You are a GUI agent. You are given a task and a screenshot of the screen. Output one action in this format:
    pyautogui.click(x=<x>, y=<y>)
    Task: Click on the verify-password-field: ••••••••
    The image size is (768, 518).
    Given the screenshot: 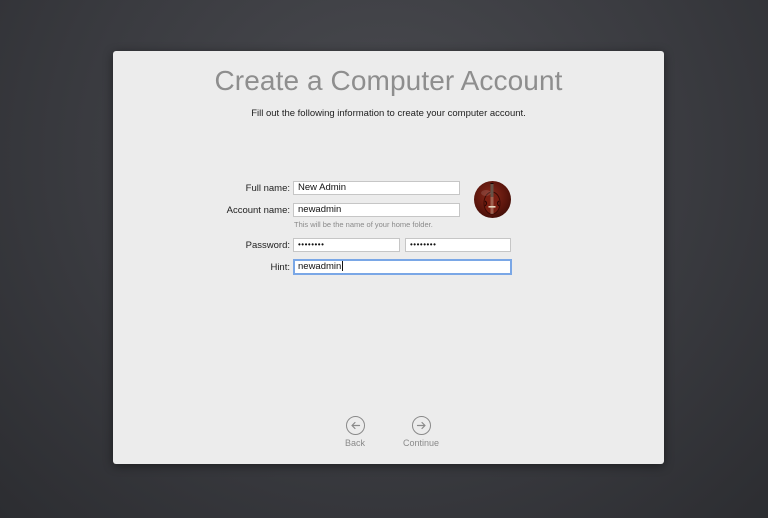 What is the action you would take?
    pyautogui.click(x=458, y=245)
    